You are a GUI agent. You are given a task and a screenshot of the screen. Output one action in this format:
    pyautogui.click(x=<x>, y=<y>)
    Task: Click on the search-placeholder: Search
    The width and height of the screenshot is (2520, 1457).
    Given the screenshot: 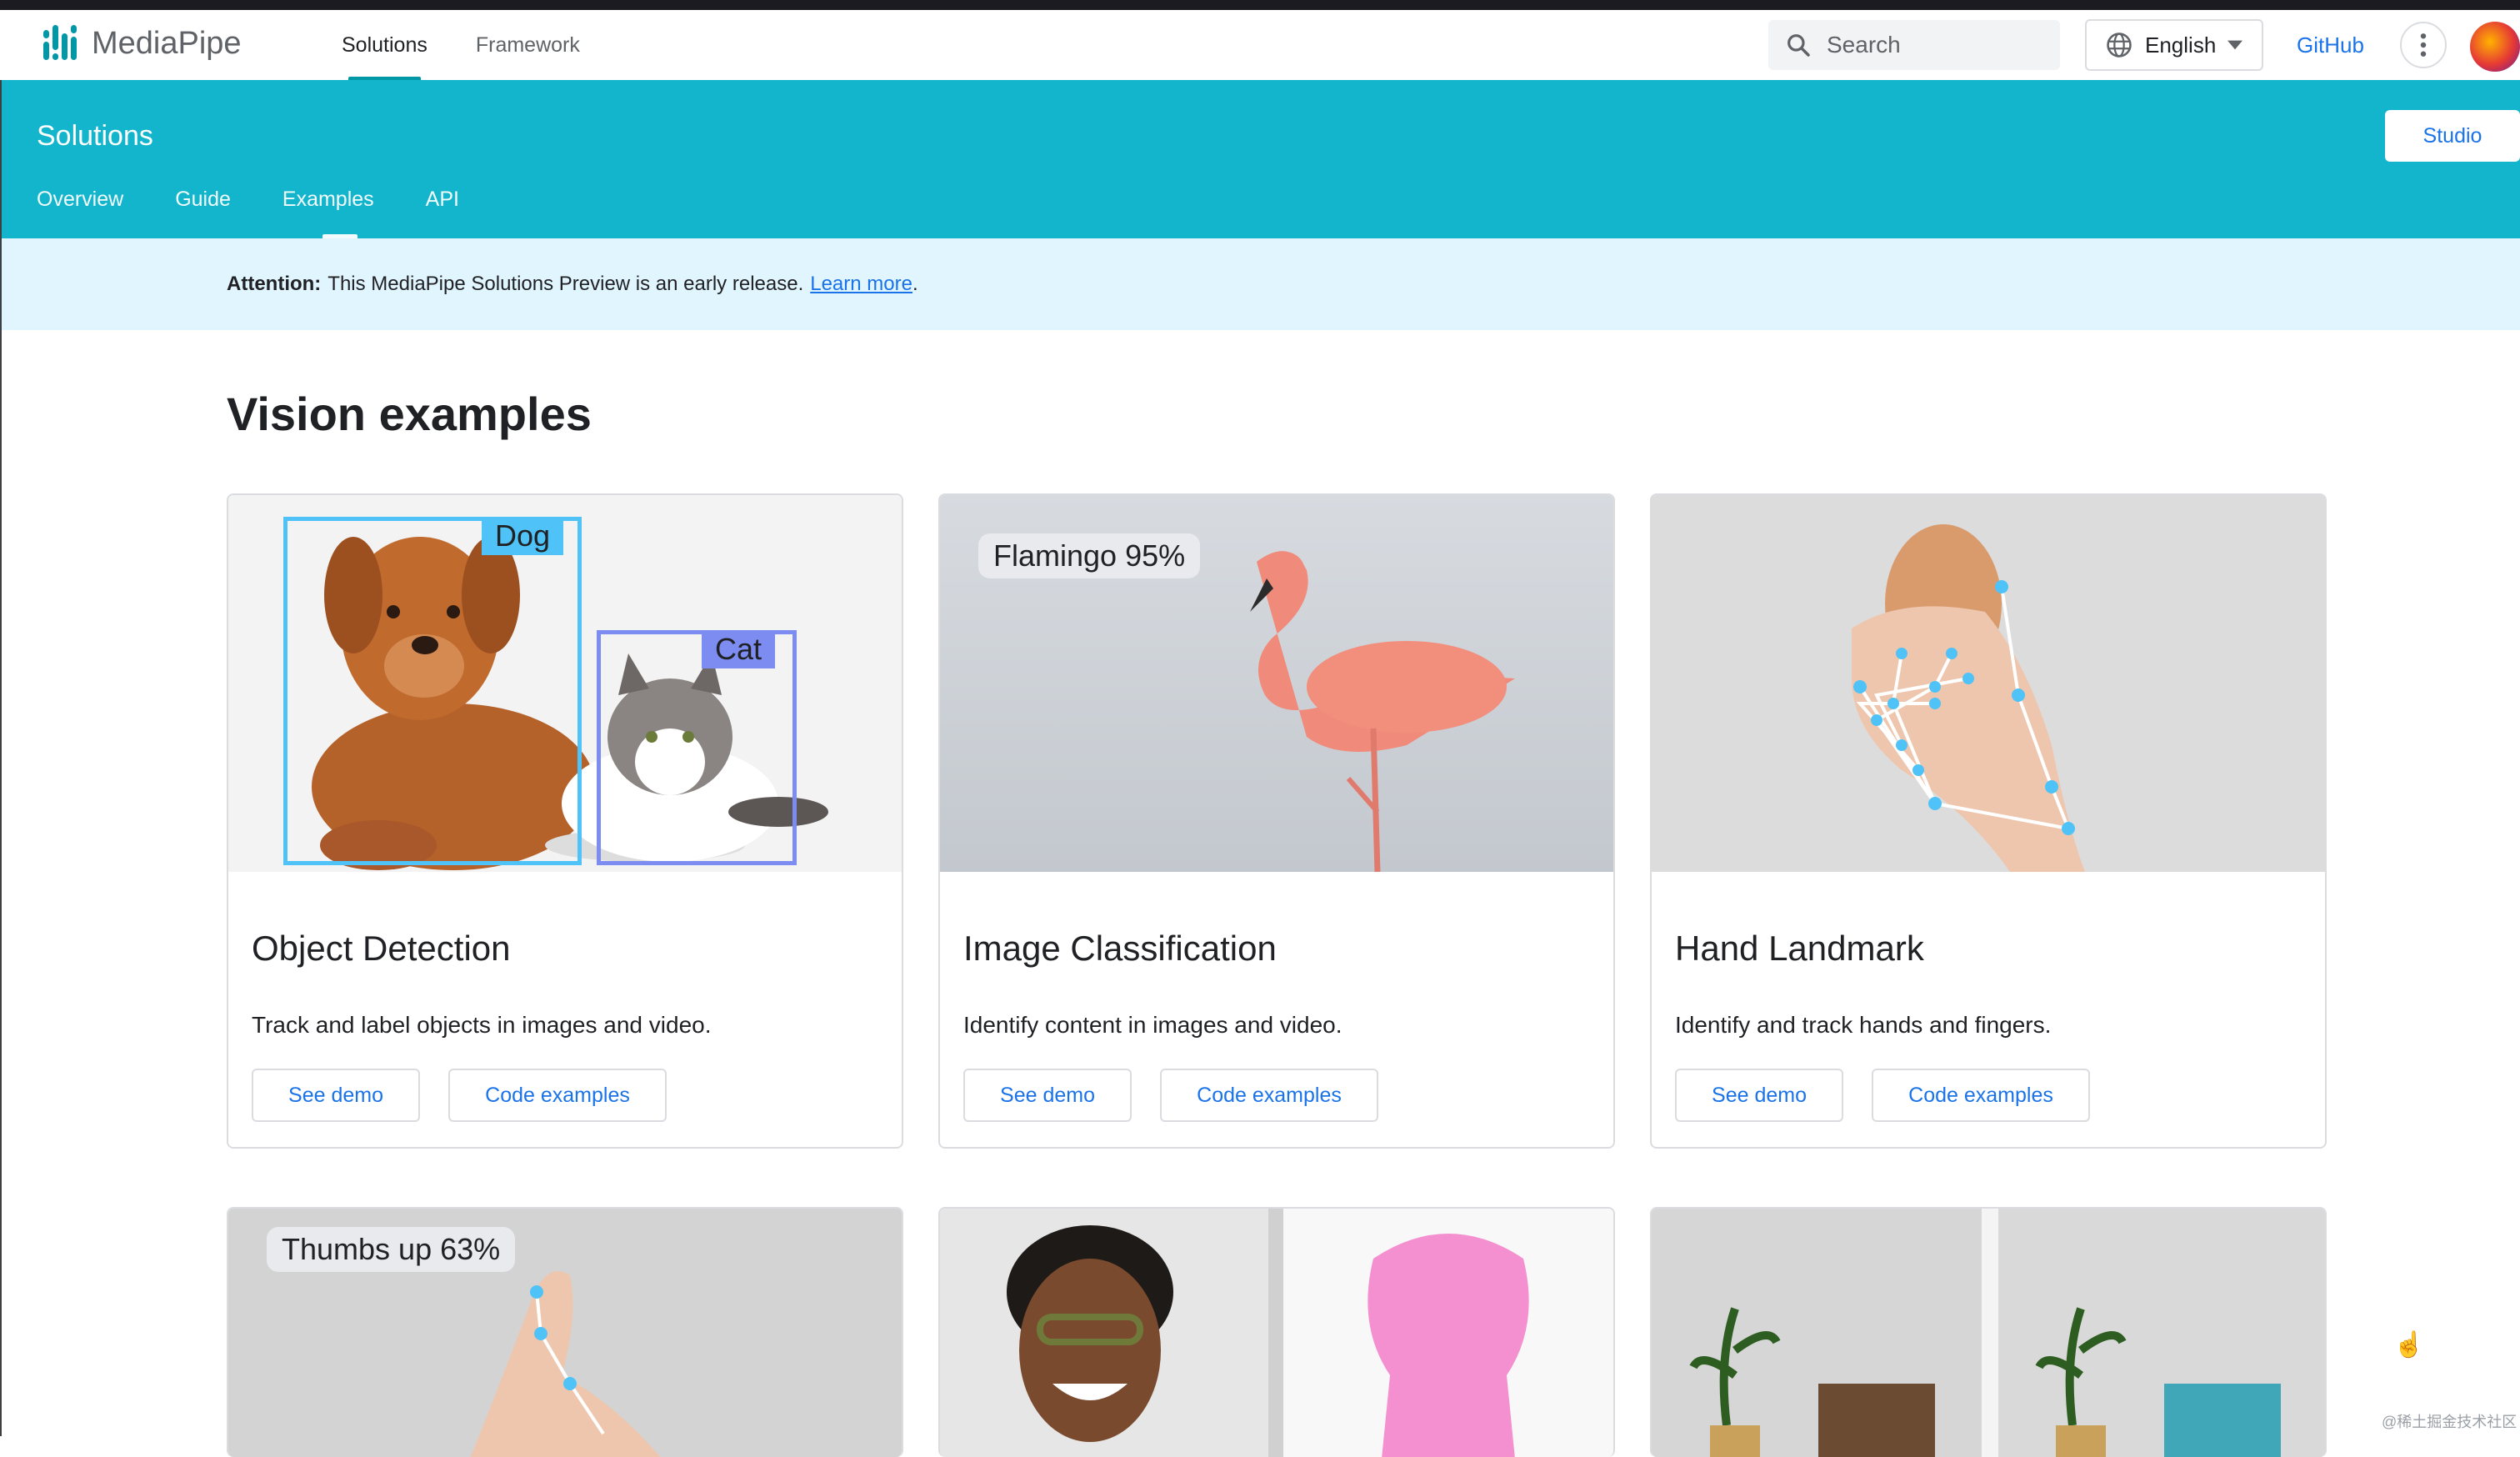 What is the action you would take?
    pyautogui.click(x=1864, y=45)
    